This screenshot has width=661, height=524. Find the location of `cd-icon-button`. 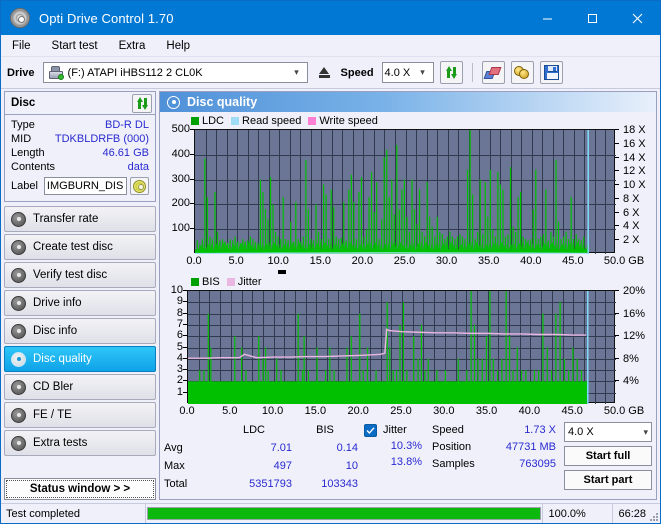

cd-icon-button is located at coordinates (139, 186).